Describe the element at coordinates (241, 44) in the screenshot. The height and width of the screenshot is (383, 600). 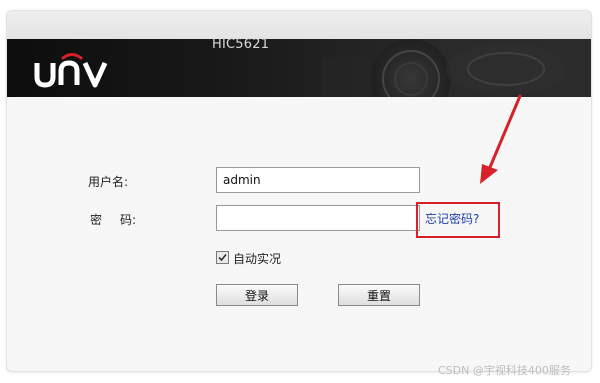
I see `model-name: HIC5621` at that location.